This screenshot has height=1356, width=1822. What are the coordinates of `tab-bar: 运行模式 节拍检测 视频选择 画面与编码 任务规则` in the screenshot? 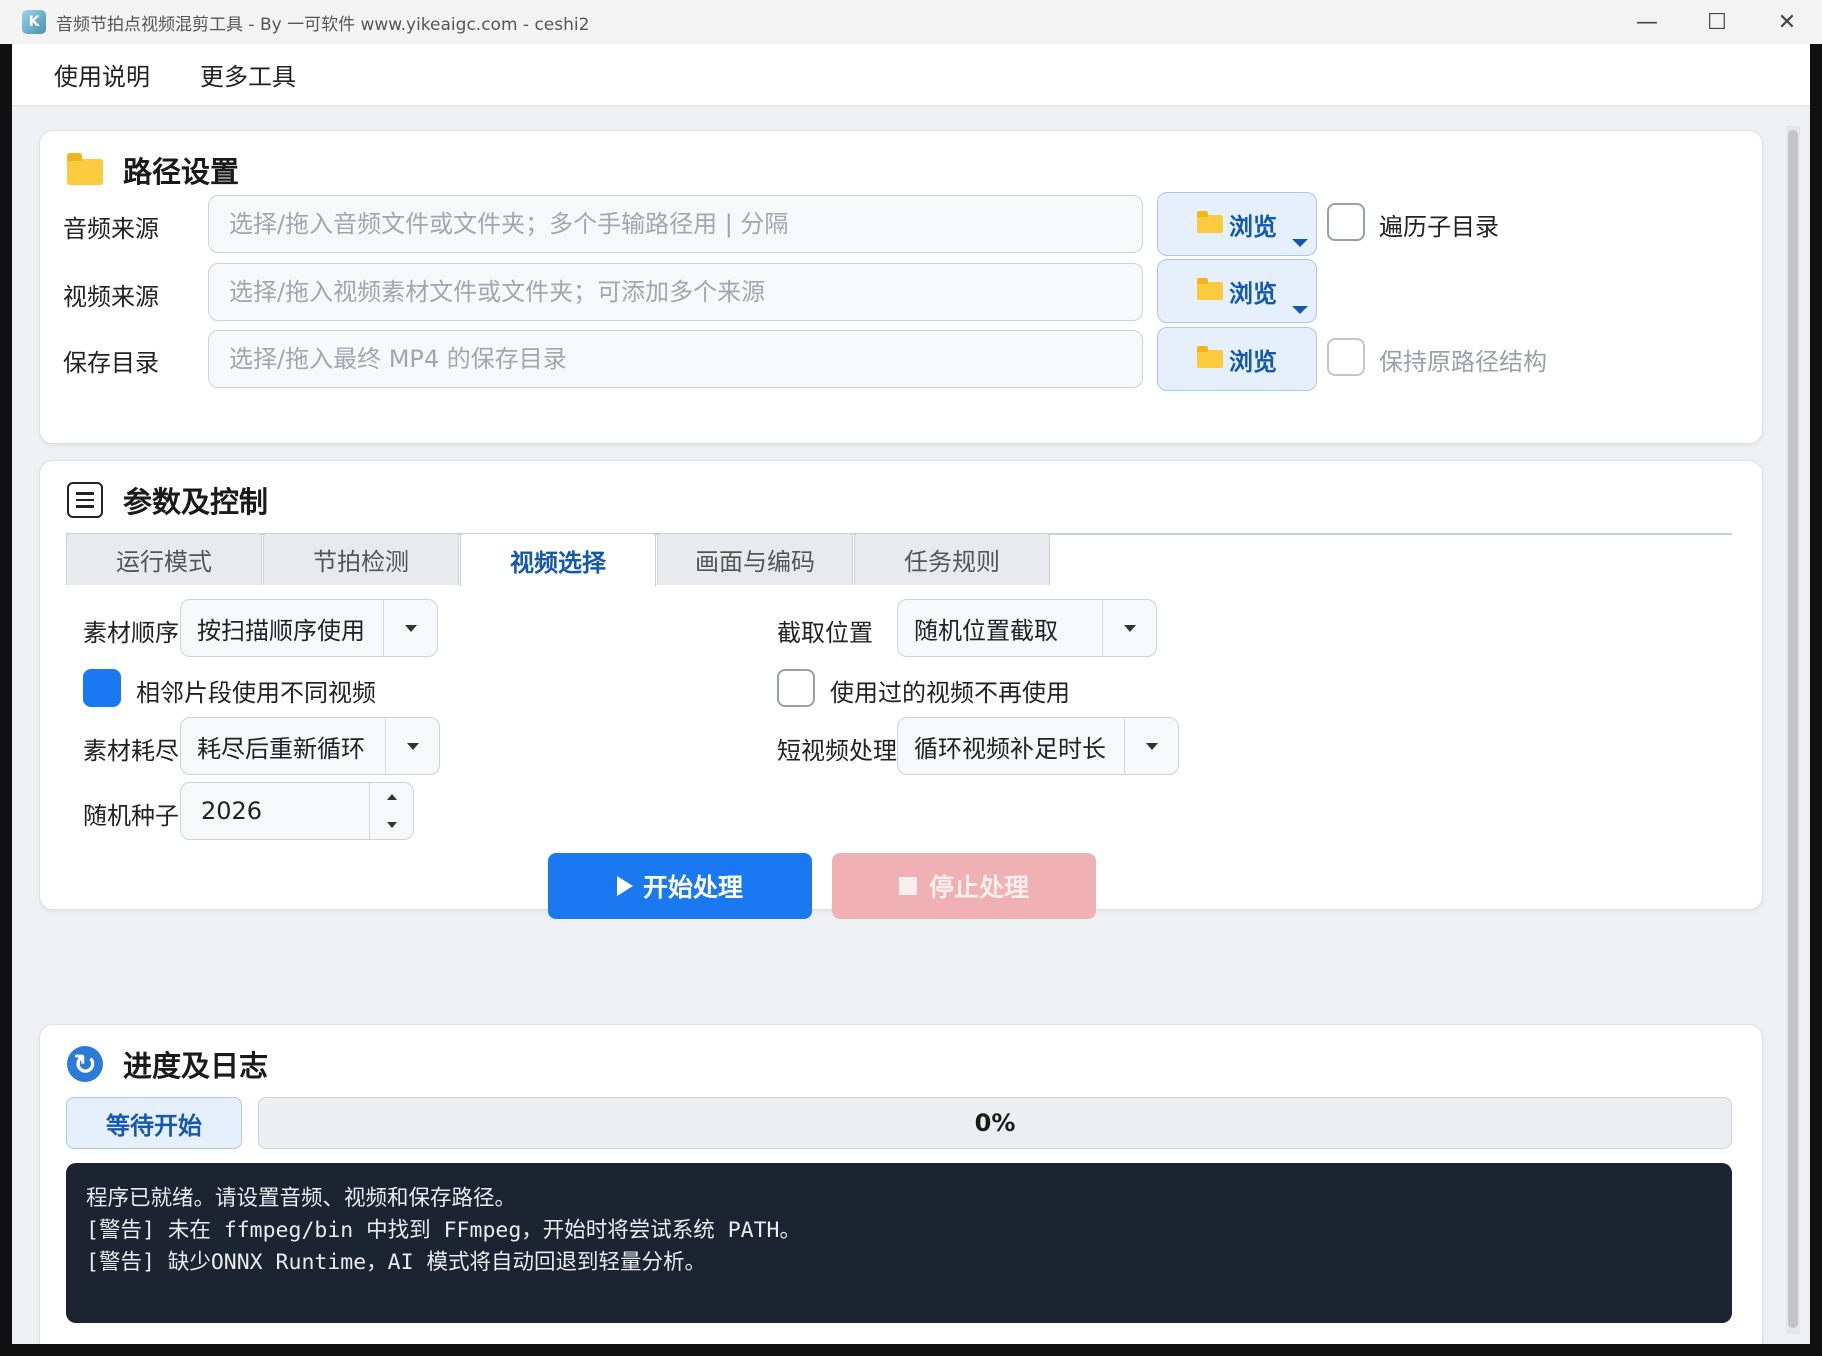 It's located at (558, 560).